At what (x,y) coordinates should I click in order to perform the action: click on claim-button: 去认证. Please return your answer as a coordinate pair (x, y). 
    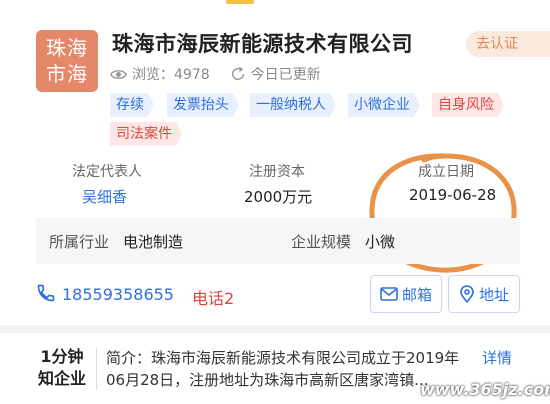
    Looking at the image, I should click on (508, 44).